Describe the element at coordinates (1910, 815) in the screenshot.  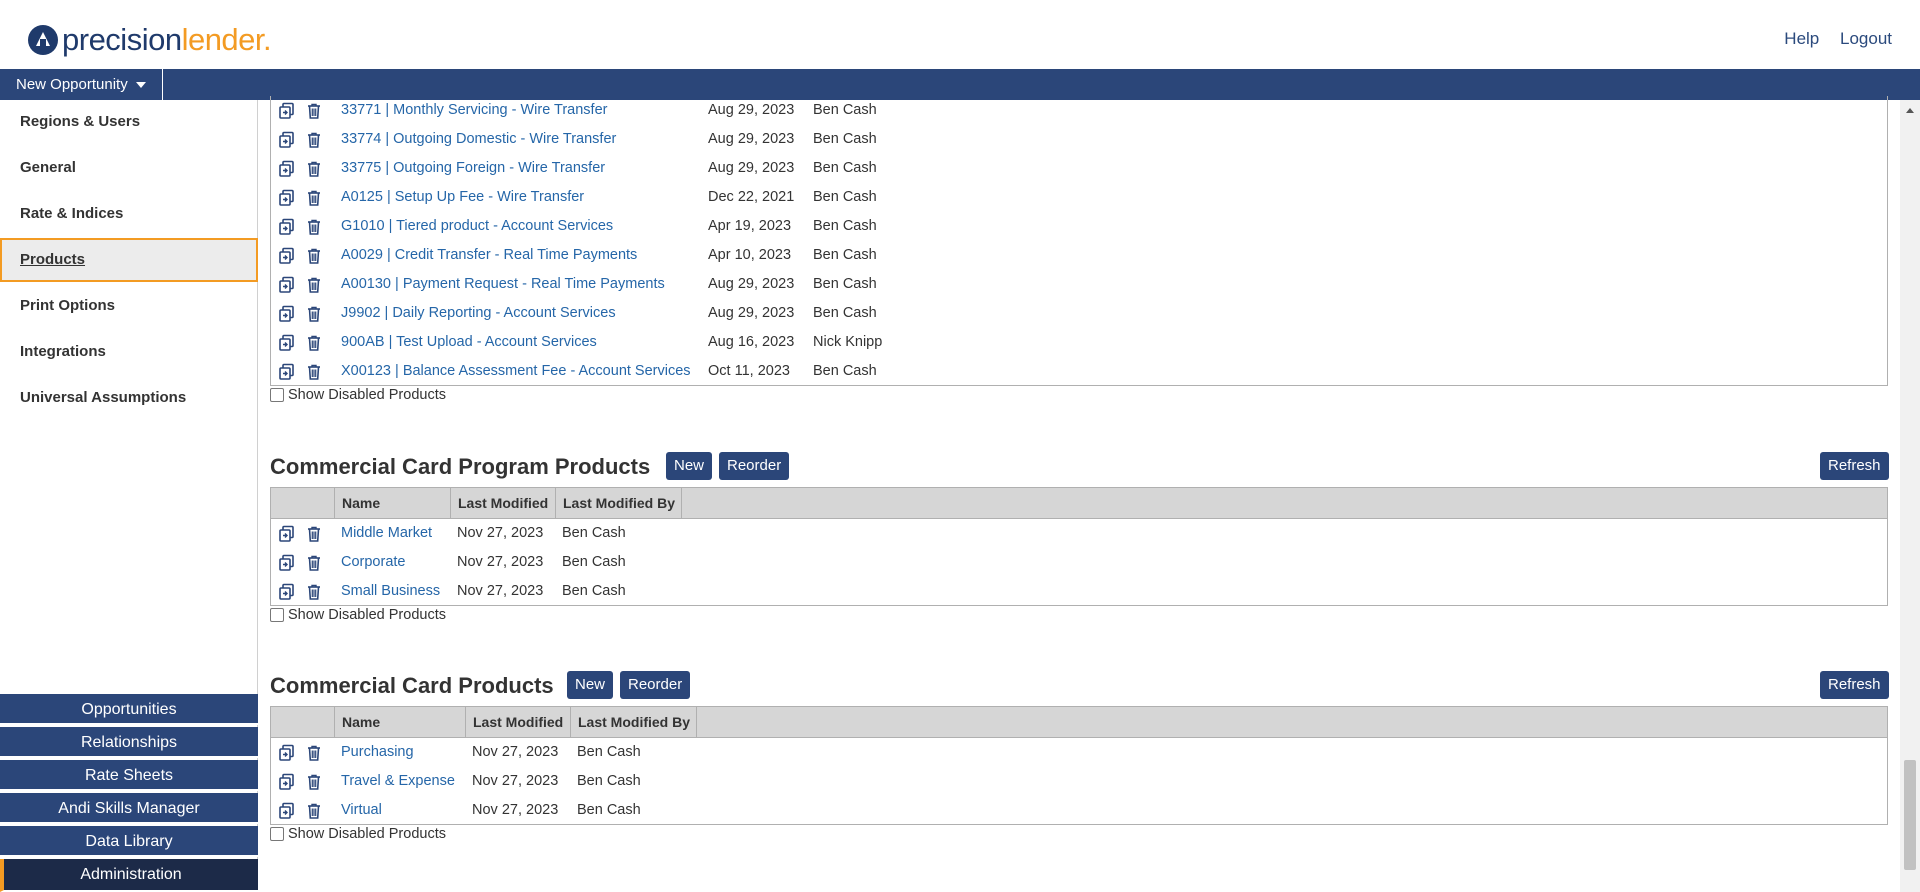
I see `scrollbar-thumb` at that location.